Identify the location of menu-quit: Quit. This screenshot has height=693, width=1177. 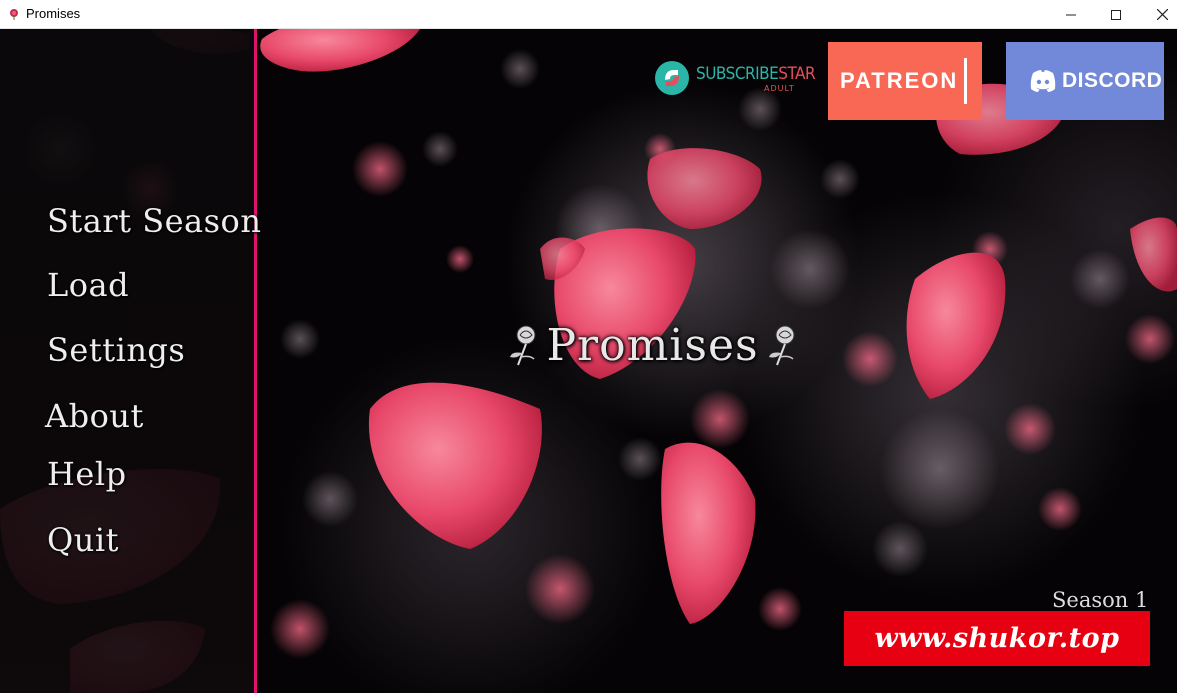
(83, 540).